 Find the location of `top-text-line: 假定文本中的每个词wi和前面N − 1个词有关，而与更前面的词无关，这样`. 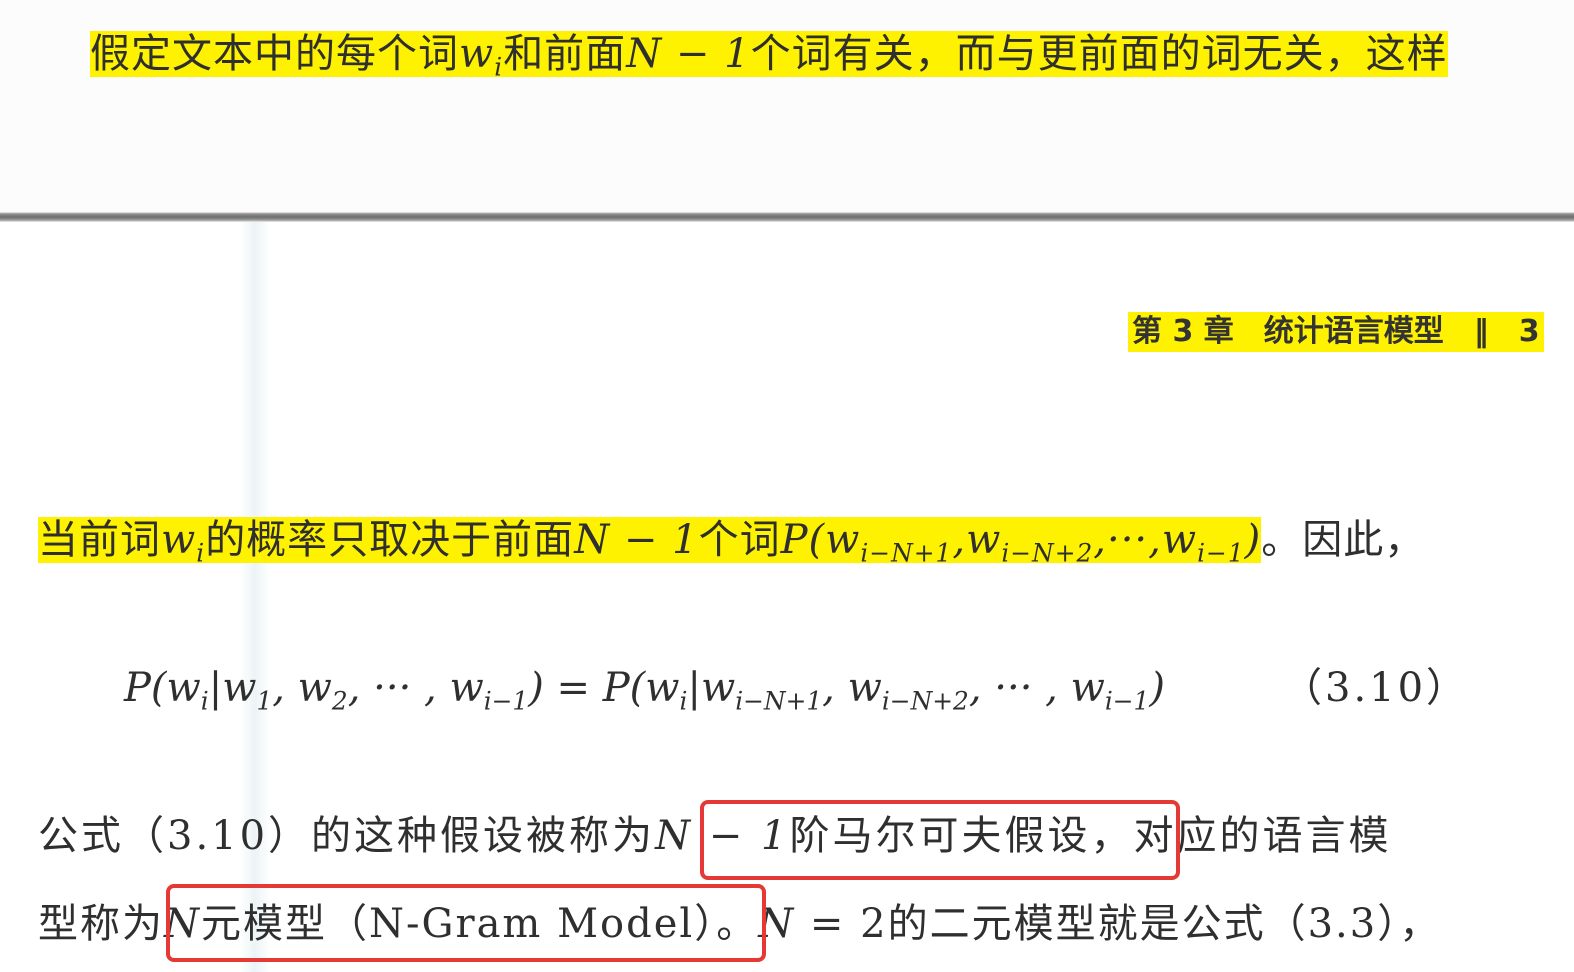

top-text-line: 假定文本中的每个词wi和前面N − 1个词有关，而与更前面的词无关，这样 is located at coordinates (769, 54).